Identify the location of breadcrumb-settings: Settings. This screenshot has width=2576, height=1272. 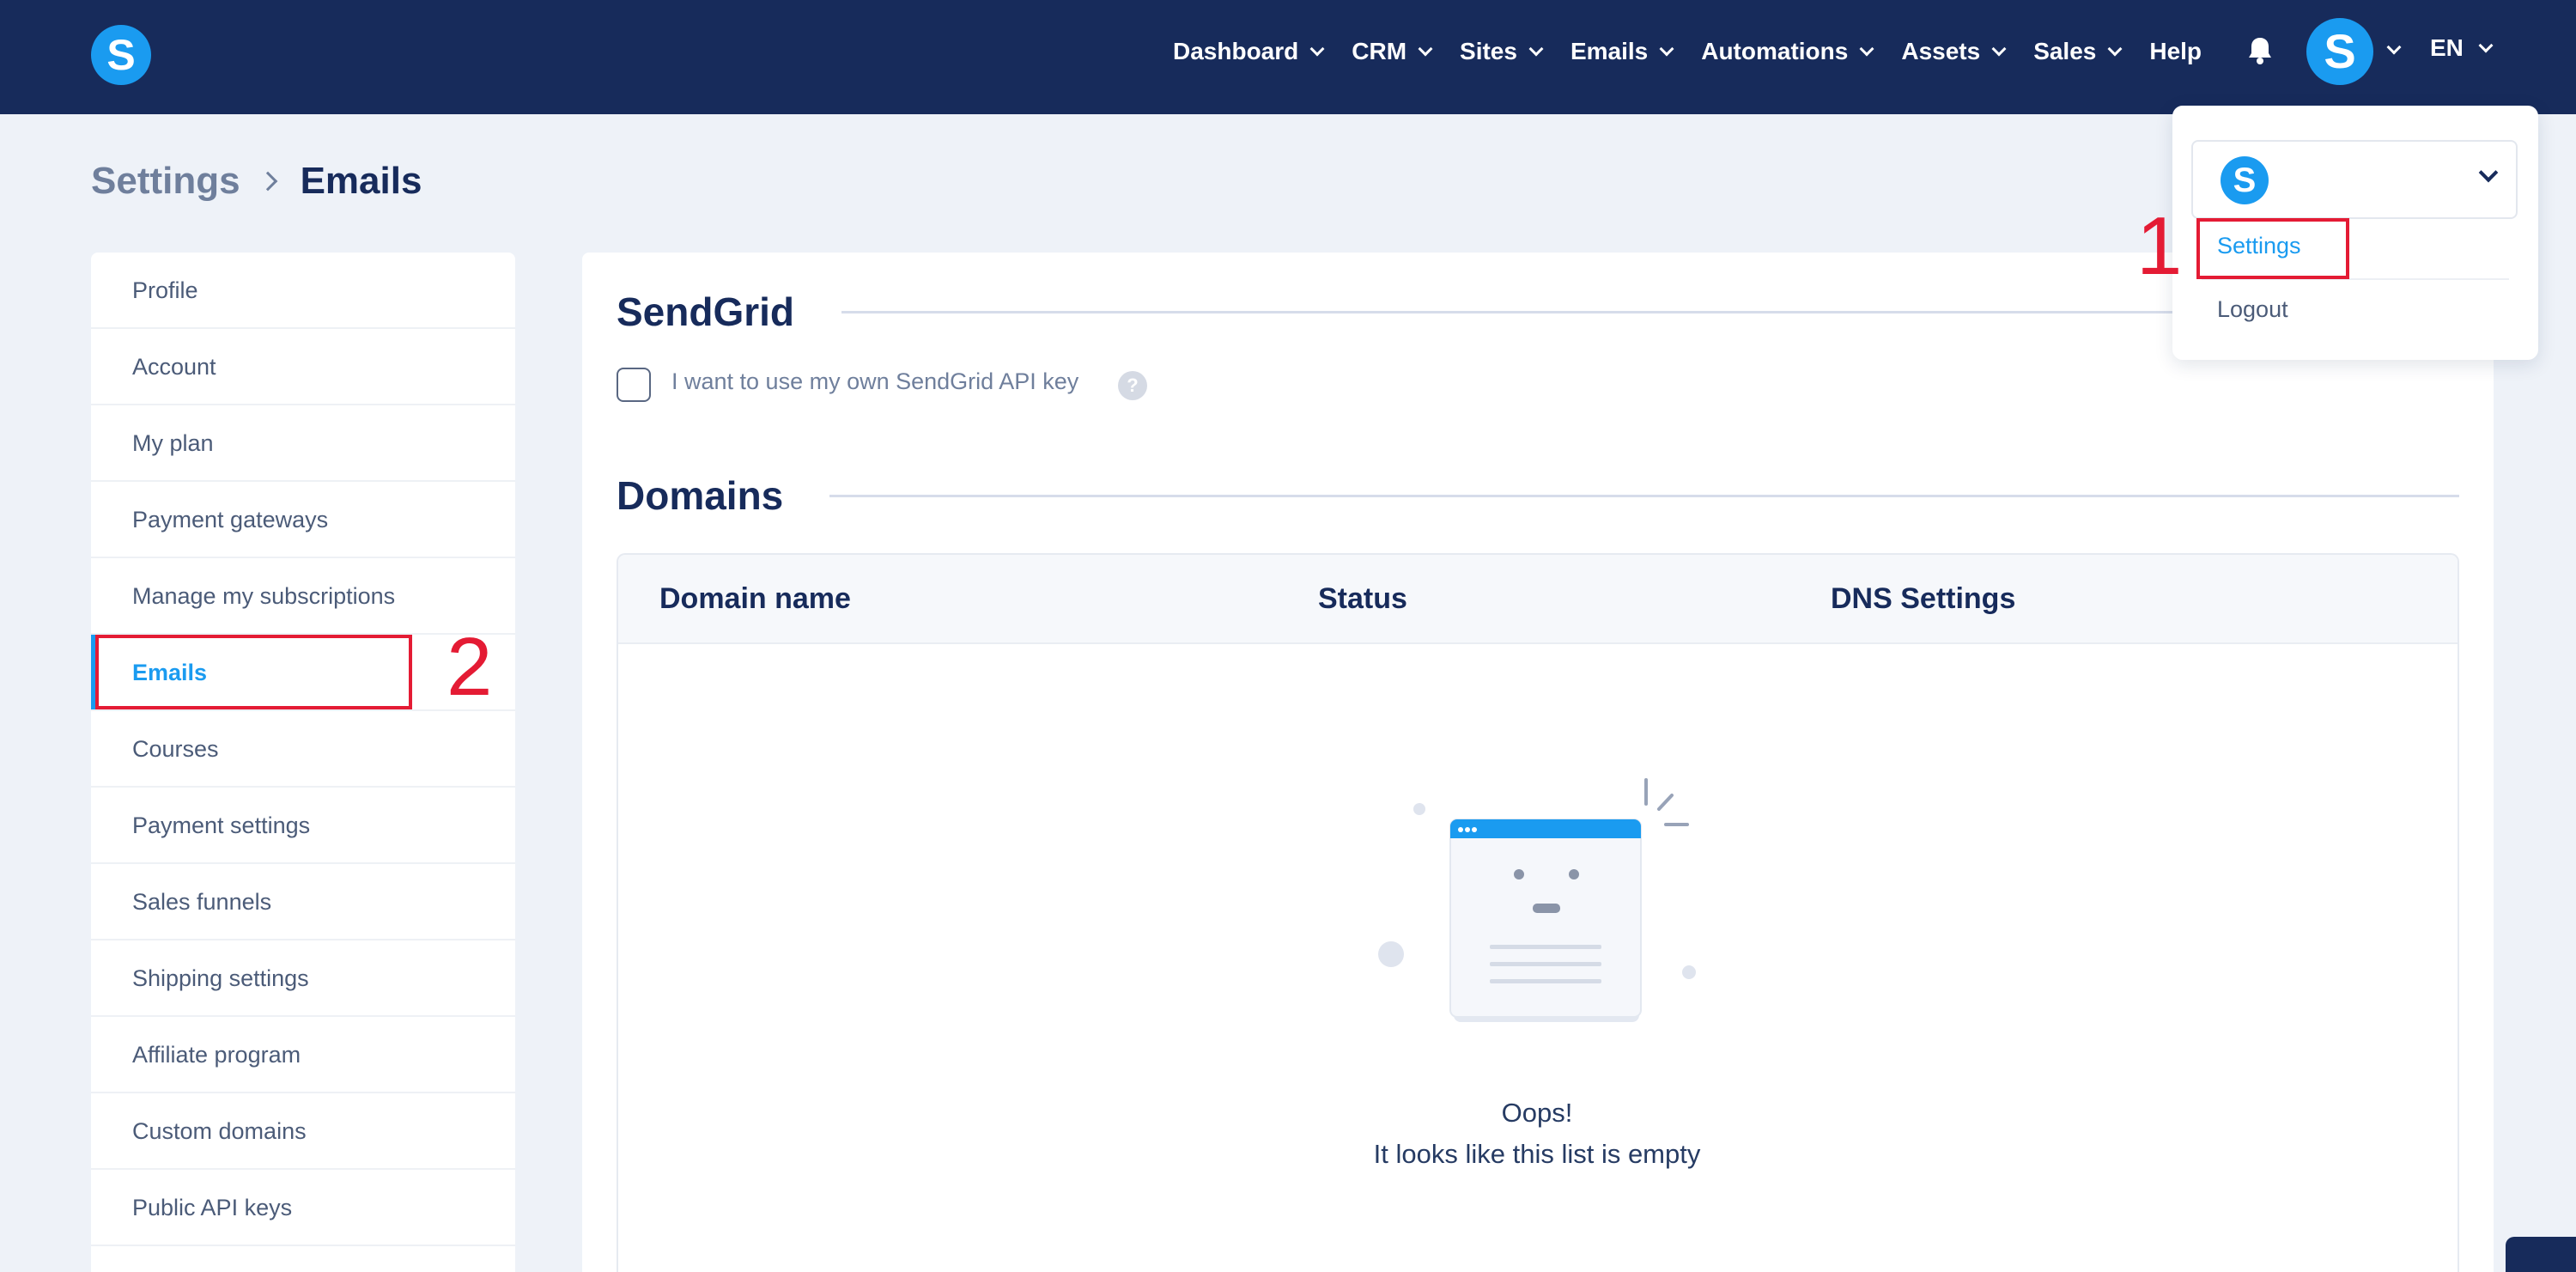
(165, 181).